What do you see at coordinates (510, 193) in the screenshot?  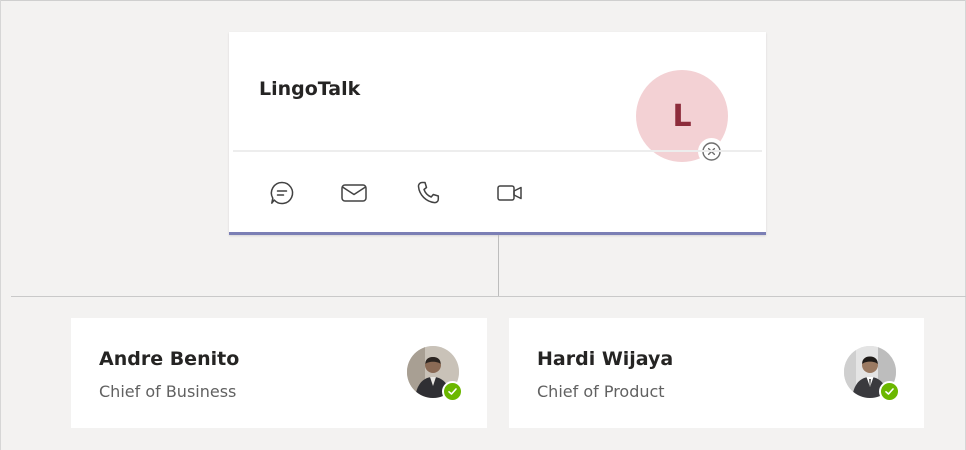 I see `video-icon` at bounding box center [510, 193].